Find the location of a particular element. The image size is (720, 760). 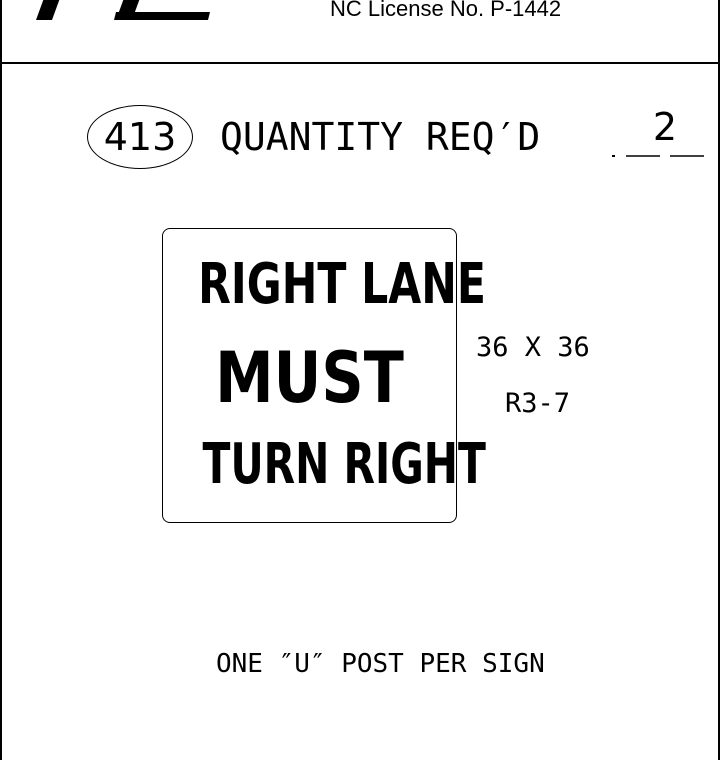

quantity-label: QUANTITY REQ′D is located at coordinates (380, 137).